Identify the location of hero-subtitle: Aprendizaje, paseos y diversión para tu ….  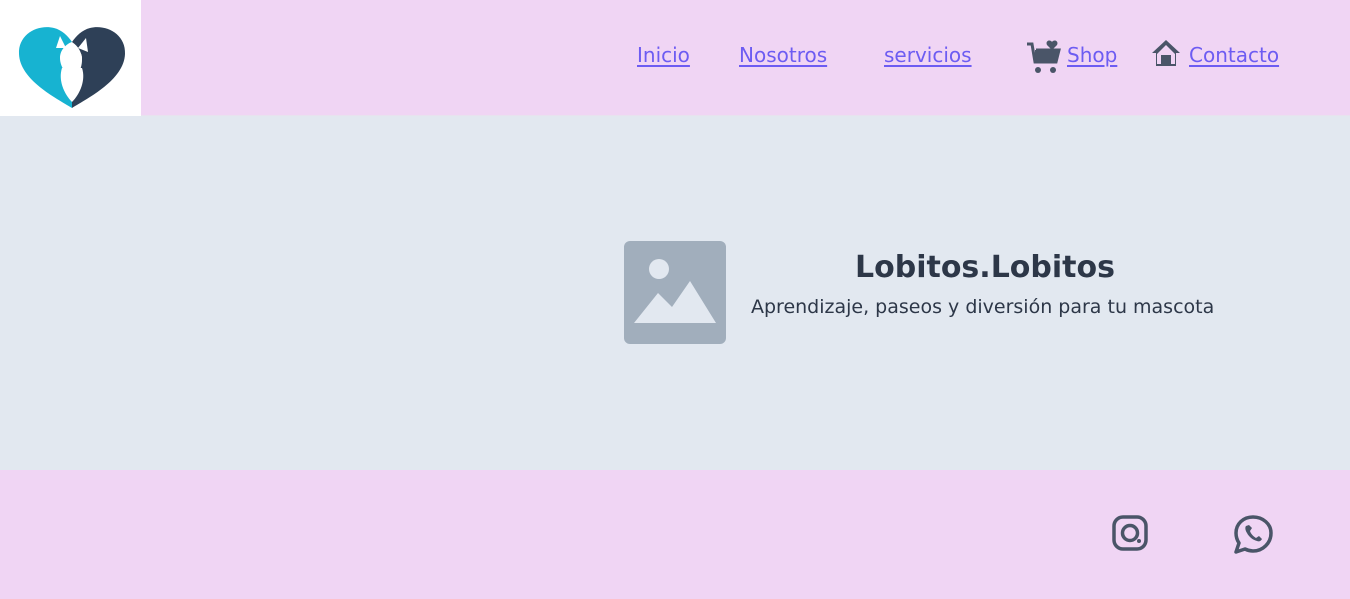
(983, 307).